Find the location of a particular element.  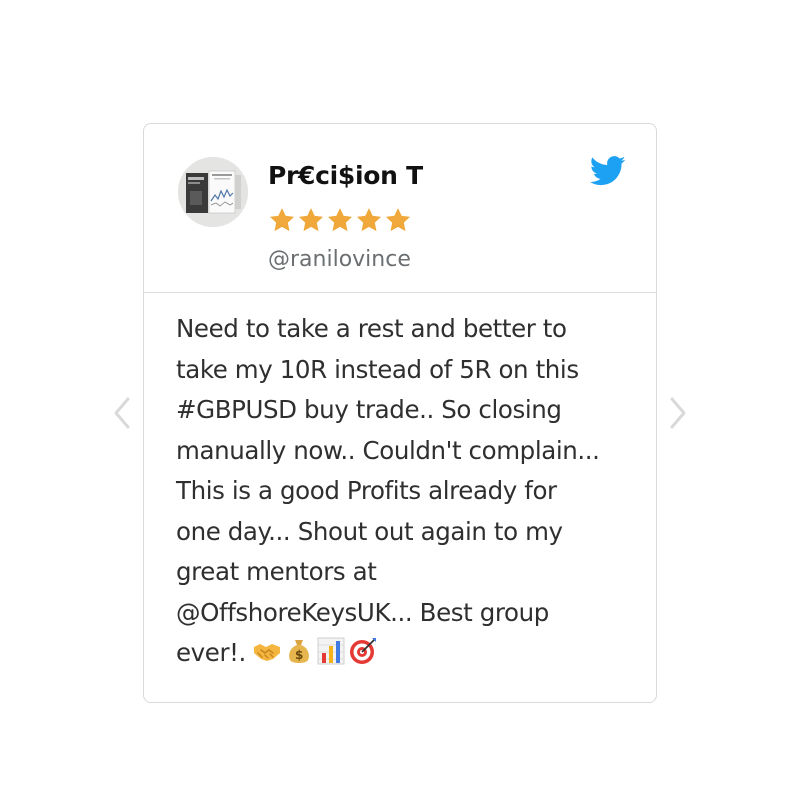

testimonial-line: one day... Shout out again to my is located at coordinates (369, 531).